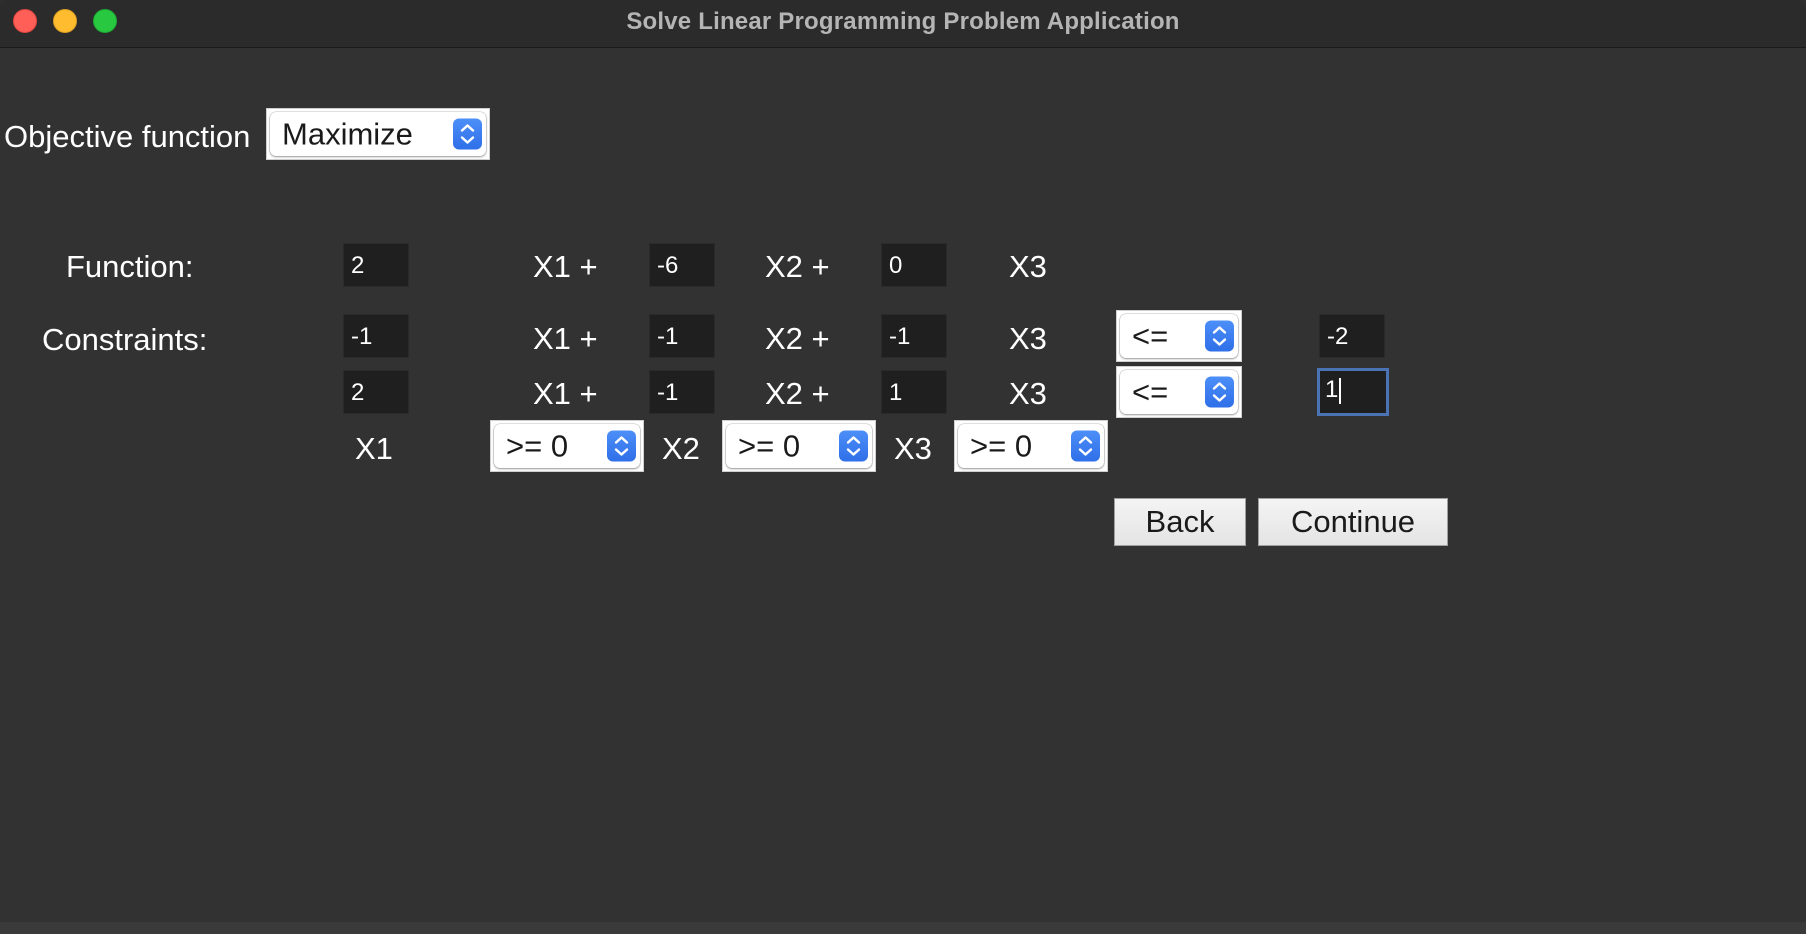 The width and height of the screenshot is (1806, 934). What do you see at coordinates (565, 338) in the screenshot?
I see `constraint-1-term-x1: X1 +` at bounding box center [565, 338].